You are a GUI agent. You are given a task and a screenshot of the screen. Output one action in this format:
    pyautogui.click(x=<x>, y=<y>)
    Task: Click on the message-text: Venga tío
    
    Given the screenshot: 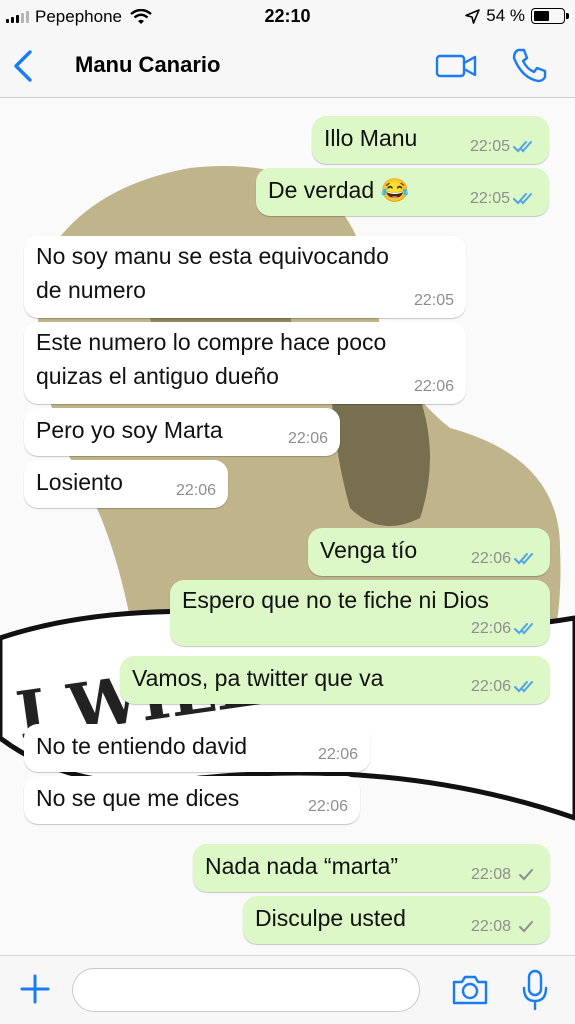 What is the action you would take?
    pyautogui.click(x=369, y=550)
    